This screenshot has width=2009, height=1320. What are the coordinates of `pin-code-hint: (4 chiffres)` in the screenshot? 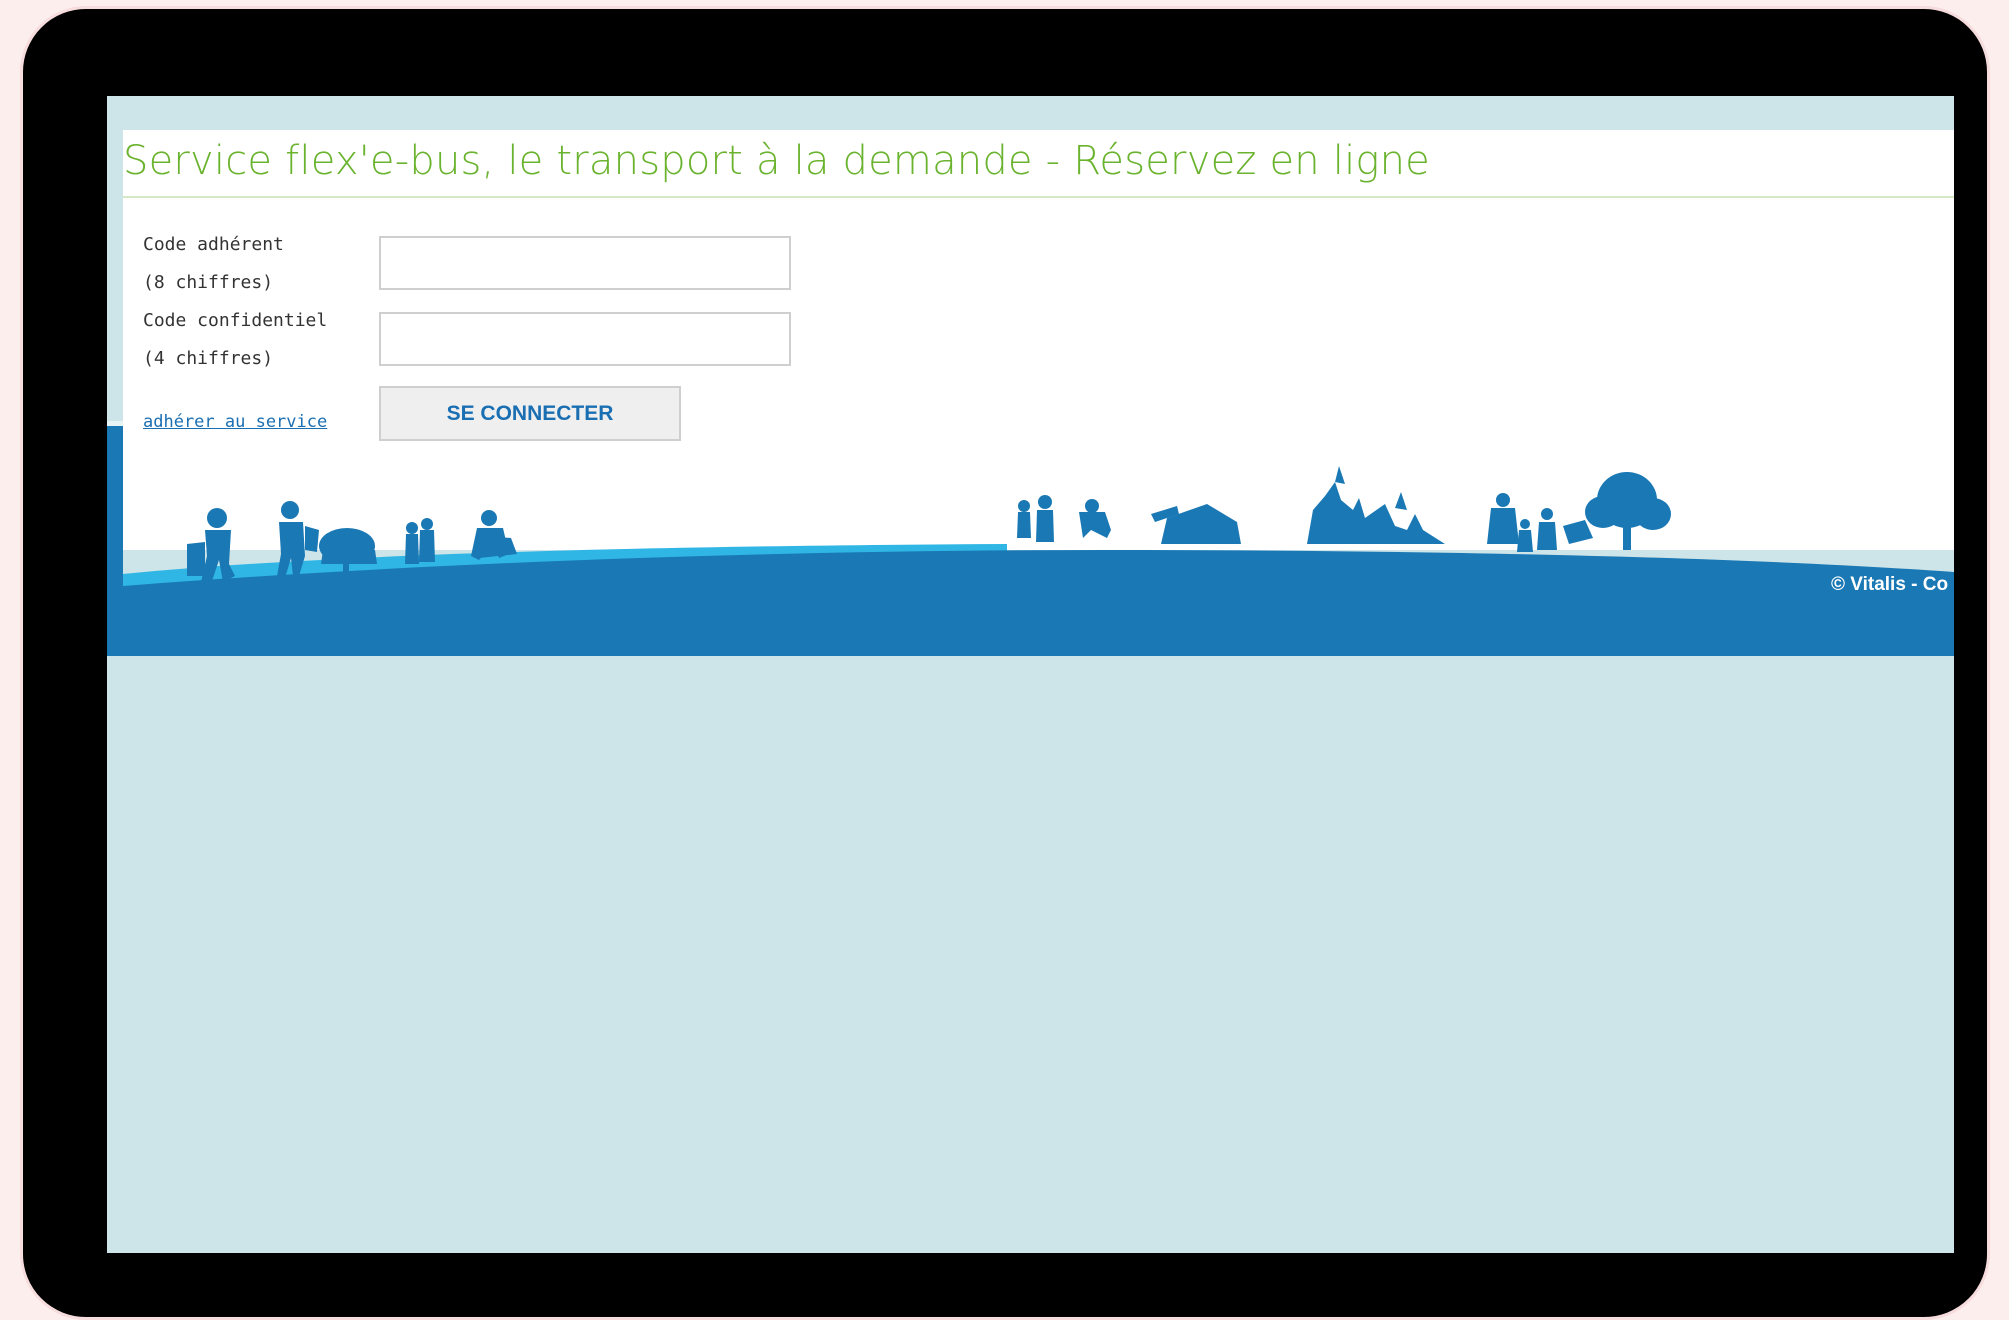 It's located at (208, 358).